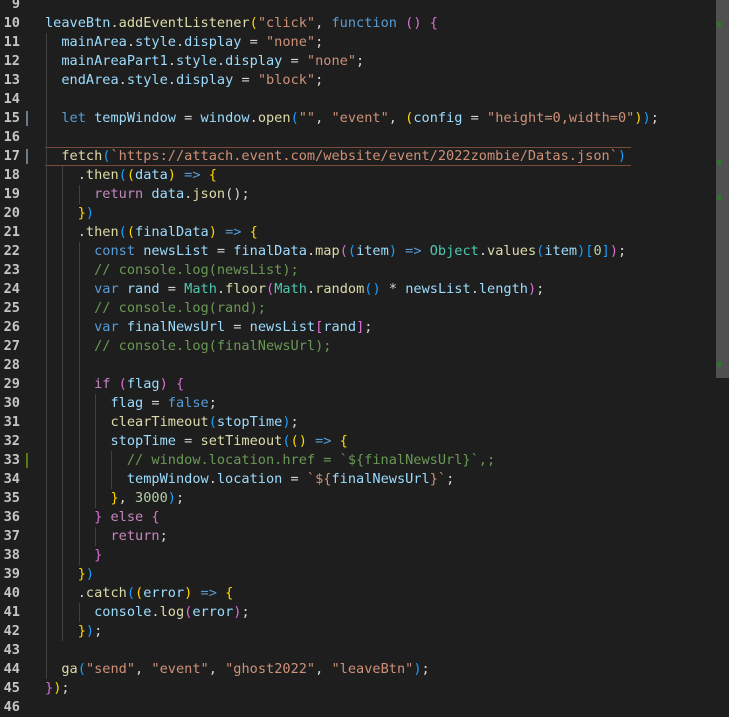 The height and width of the screenshot is (717, 729). I want to click on code-token: // console.log(newsList);, so click(172, 270).